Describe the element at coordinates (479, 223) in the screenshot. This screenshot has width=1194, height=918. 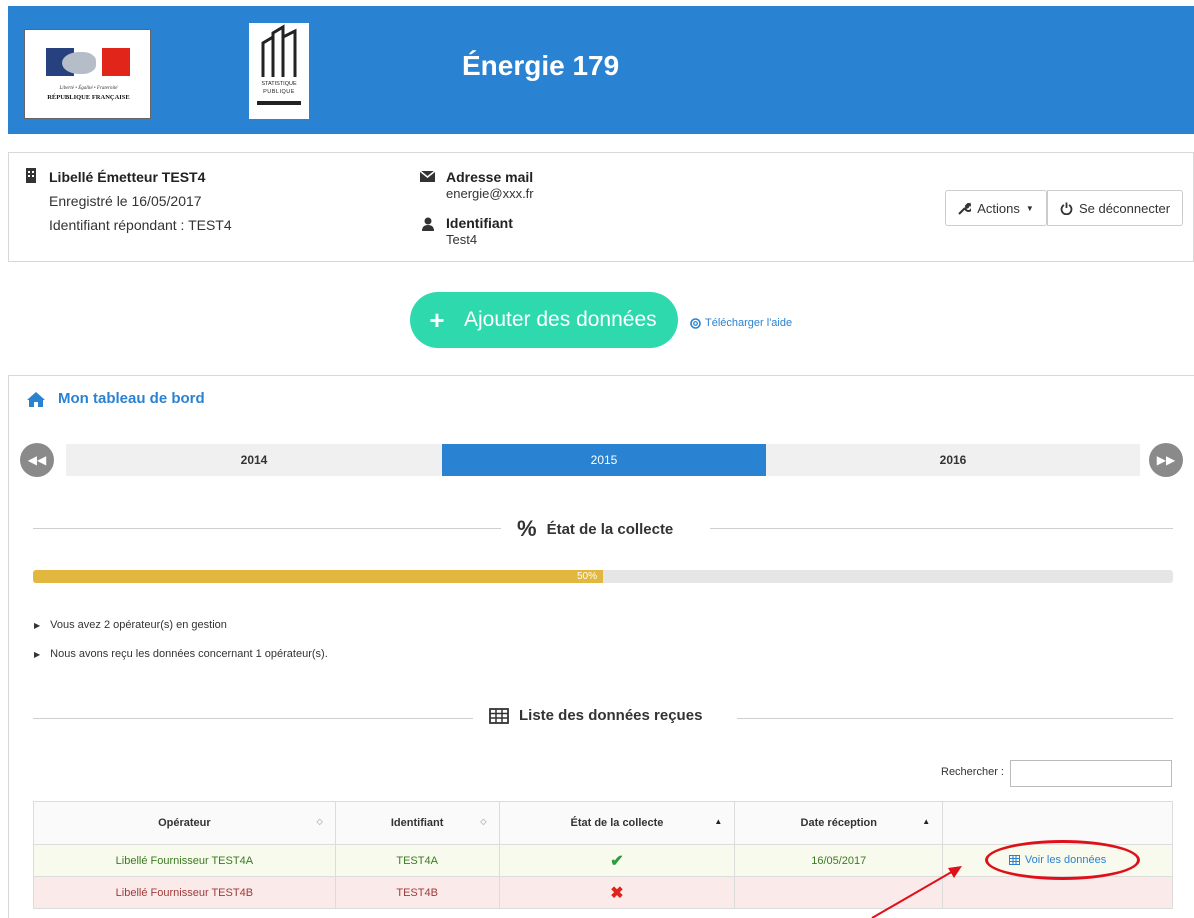
I see `id-label: Identifiant` at that location.